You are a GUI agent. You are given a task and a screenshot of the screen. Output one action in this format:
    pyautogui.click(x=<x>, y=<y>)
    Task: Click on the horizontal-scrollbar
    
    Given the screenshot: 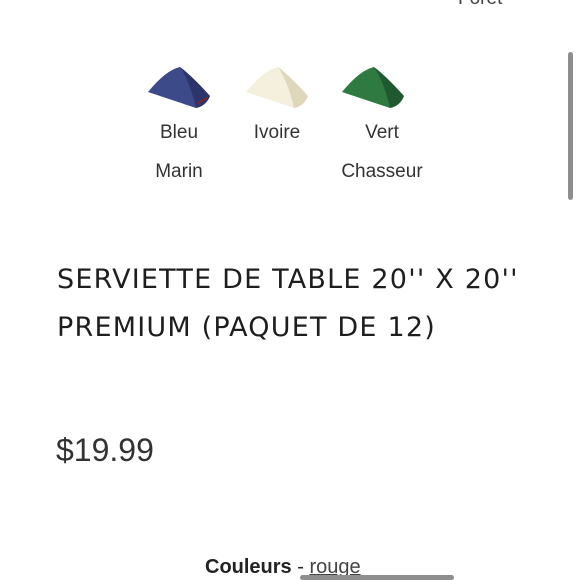 What is the action you would take?
    pyautogui.click(x=377, y=577)
    